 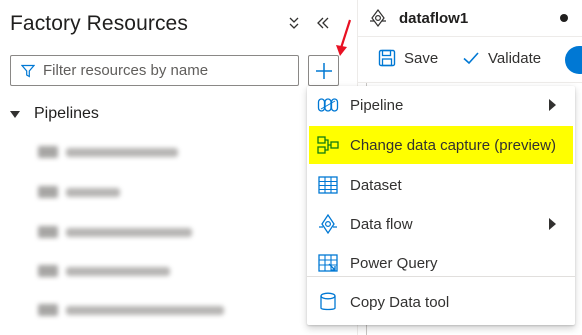 I want to click on change-data-capture-icon, so click(x=328, y=145).